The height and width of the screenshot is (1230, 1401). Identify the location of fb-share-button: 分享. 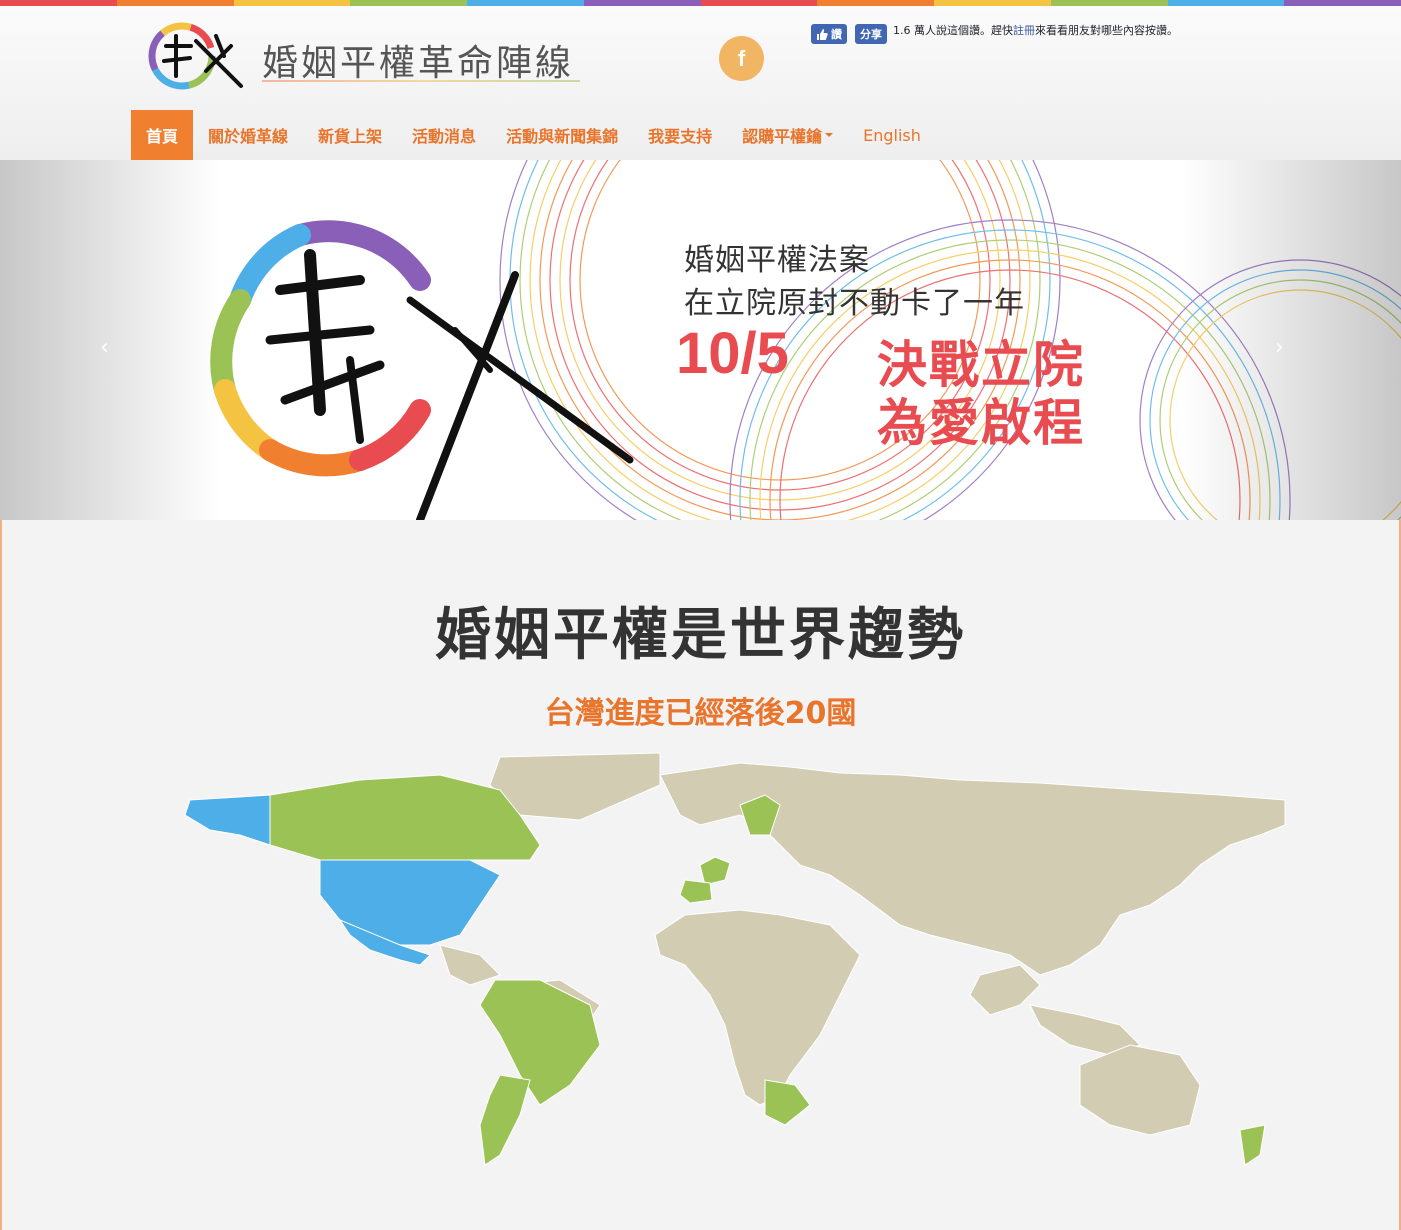
(871, 34).